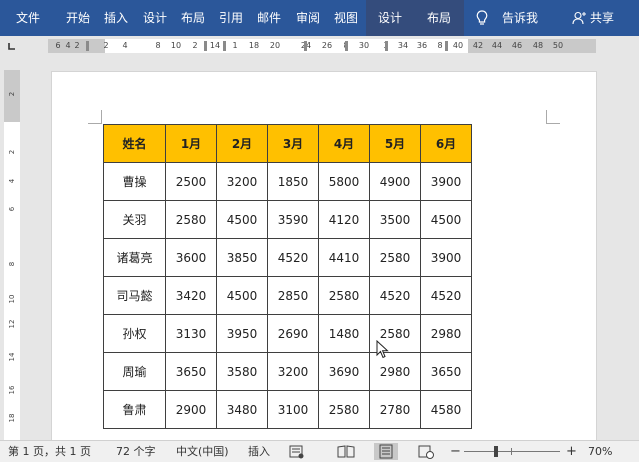  I want to click on language-indicator: 中文(中国), so click(202, 451).